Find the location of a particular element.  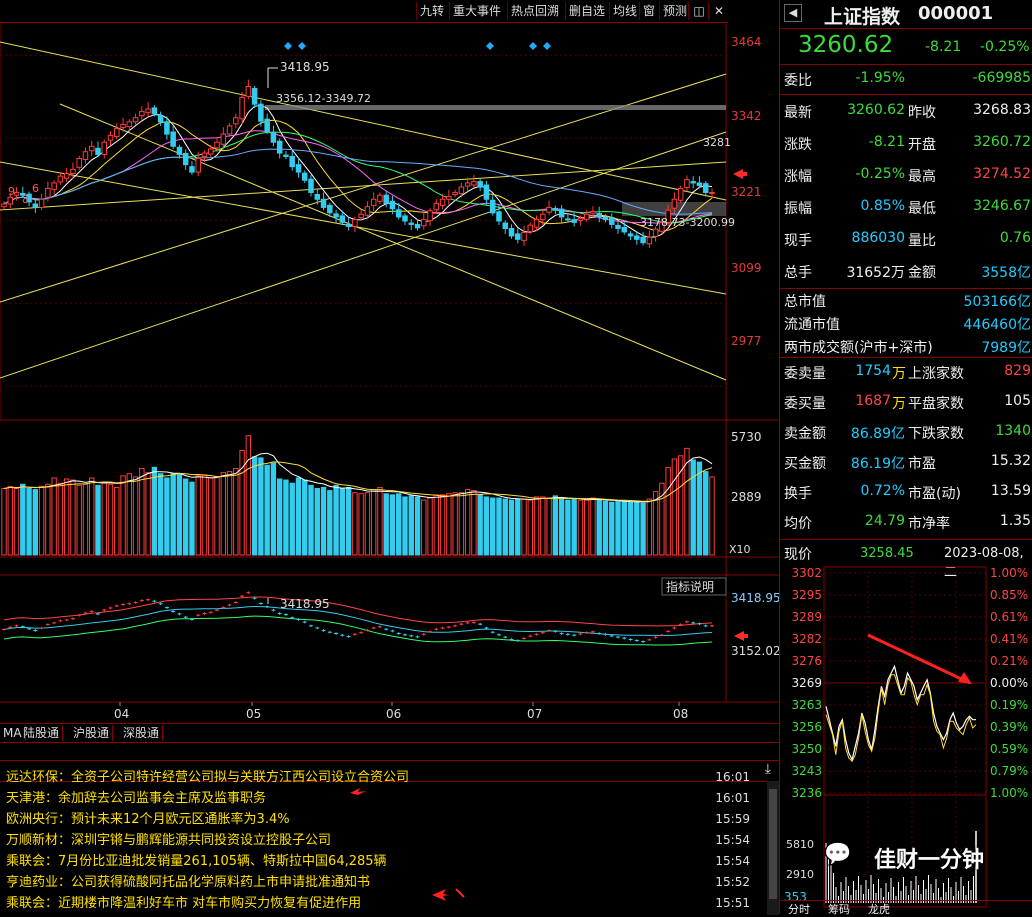

market-row: 总市值 503166亿 is located at coordinates (906, 299).